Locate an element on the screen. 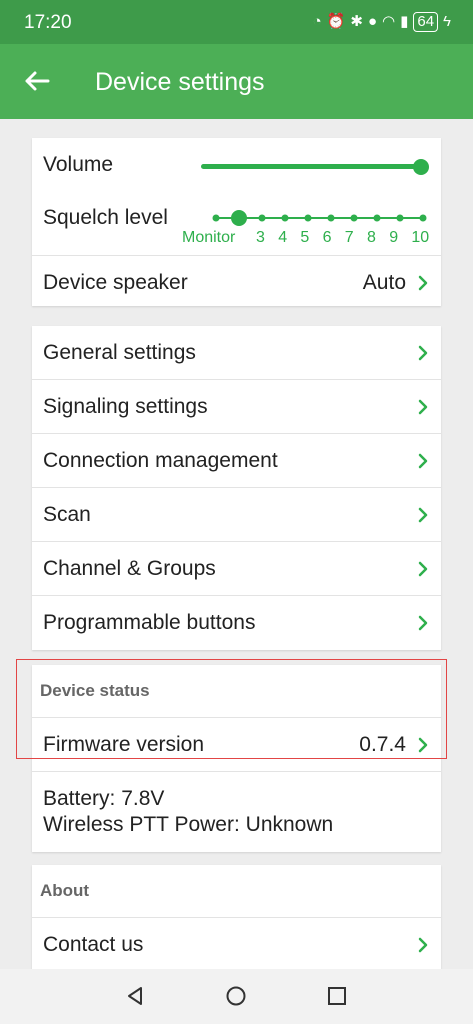  menu-item-label: General settings is located at coordinates (119, 352).